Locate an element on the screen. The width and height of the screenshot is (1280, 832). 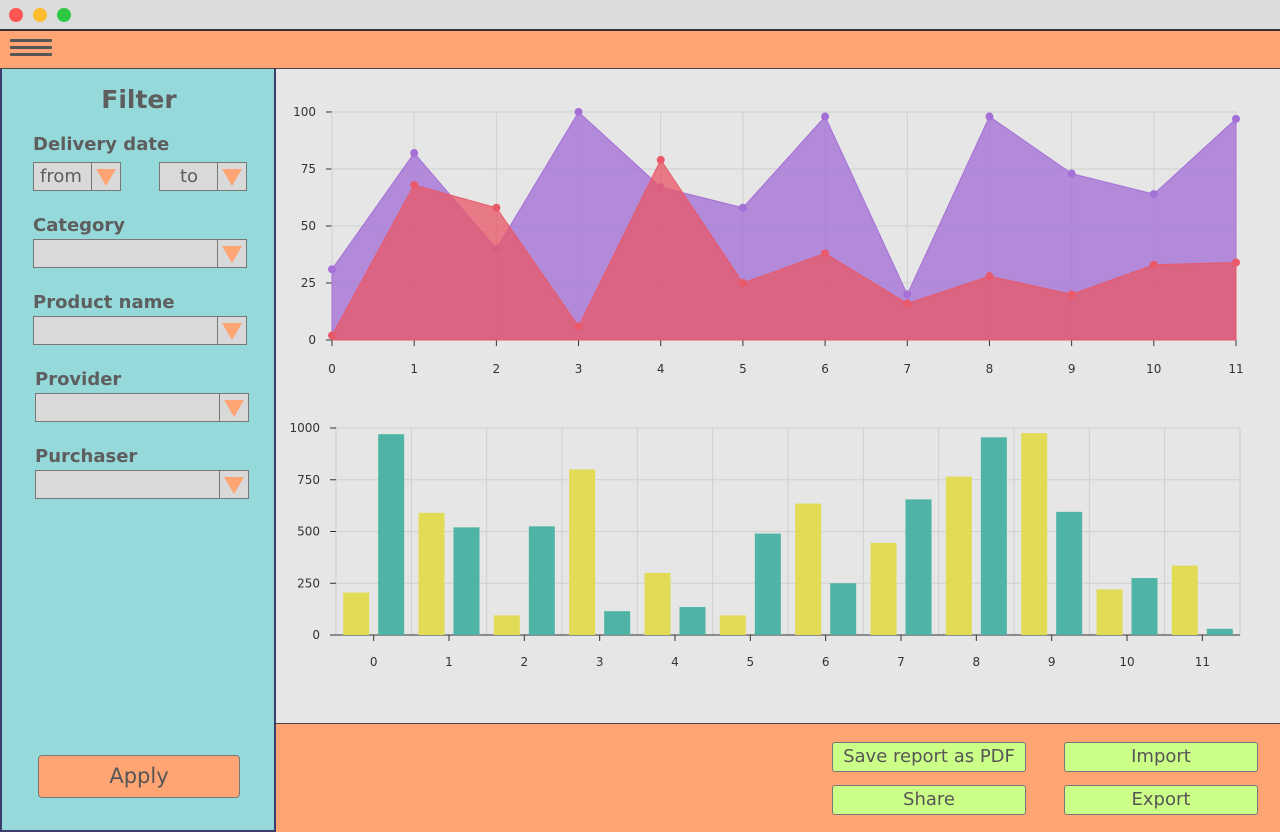
bottom-action-bar: Save report as PDF Import Share Export is located at coordinates (778, 777).